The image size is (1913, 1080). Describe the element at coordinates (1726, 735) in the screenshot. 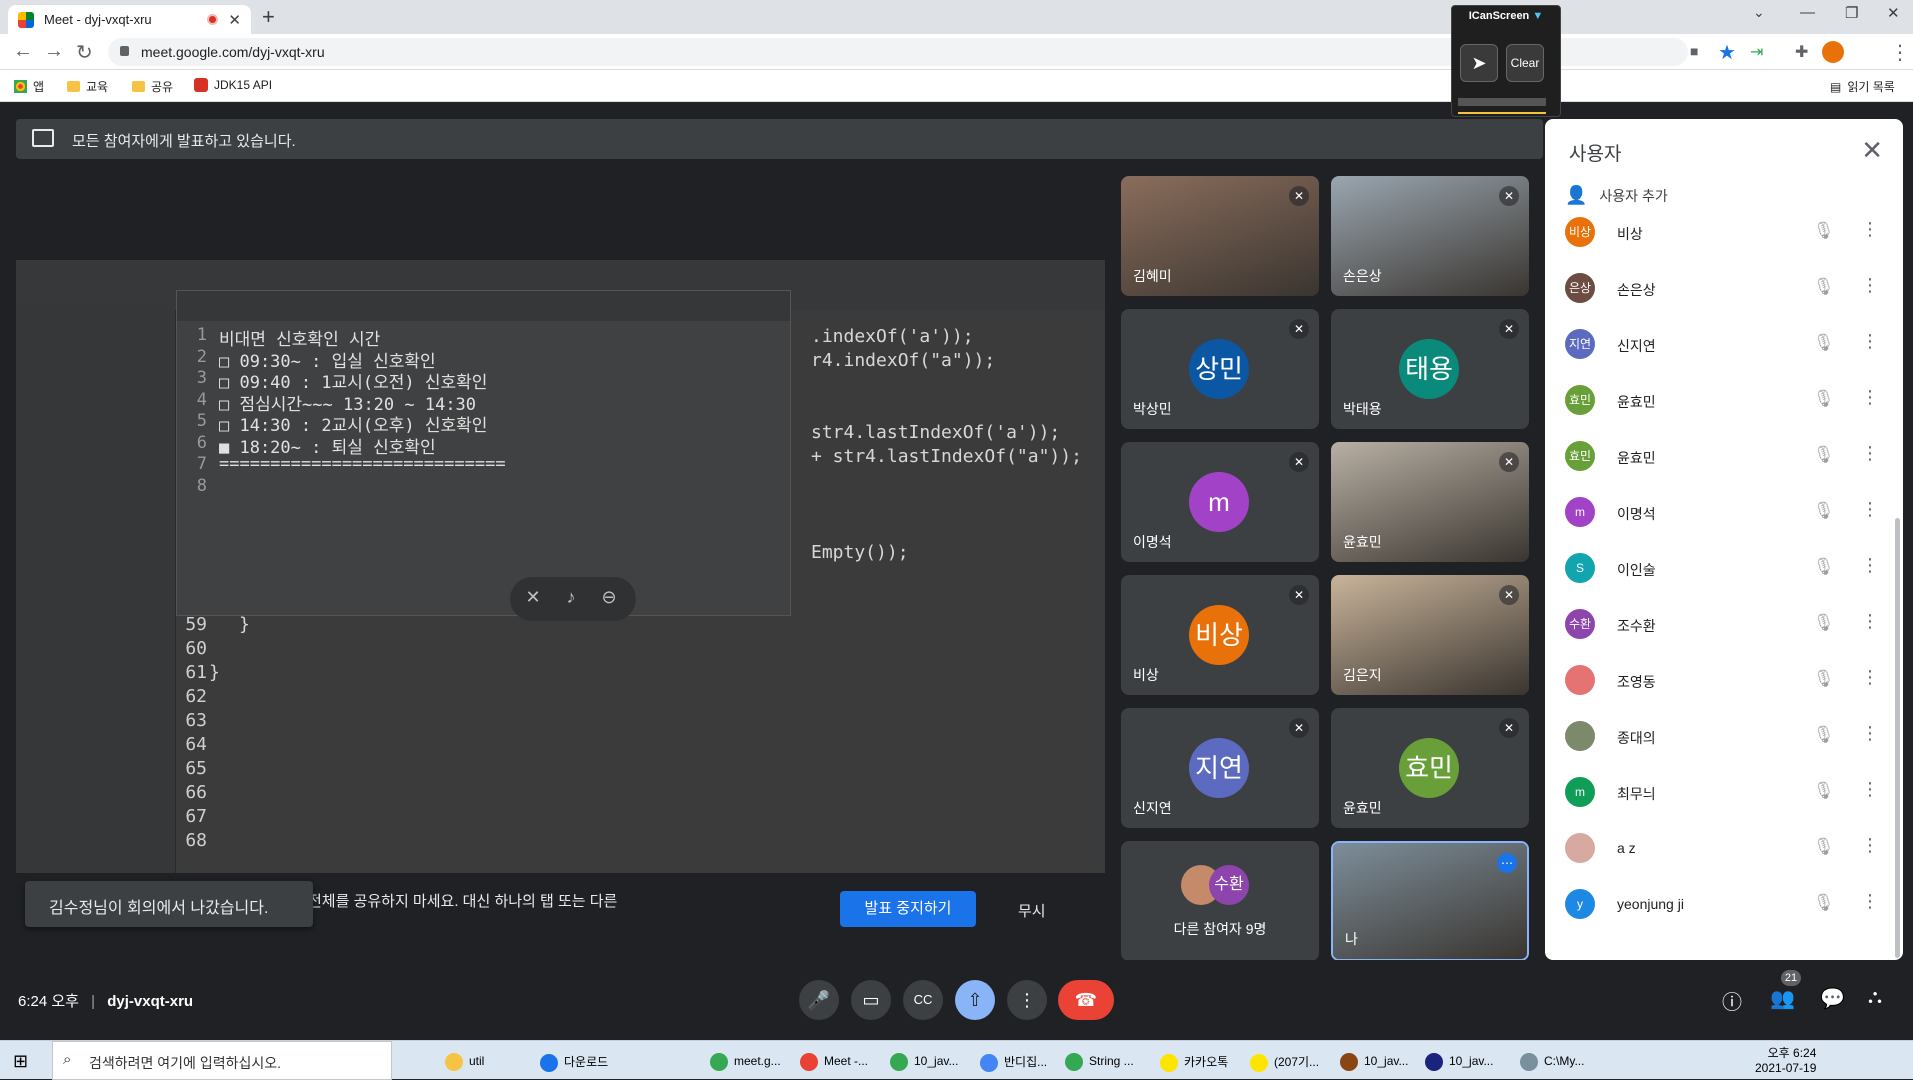

I see `participant-row: 종대의 🎙 ⋮` at that location.